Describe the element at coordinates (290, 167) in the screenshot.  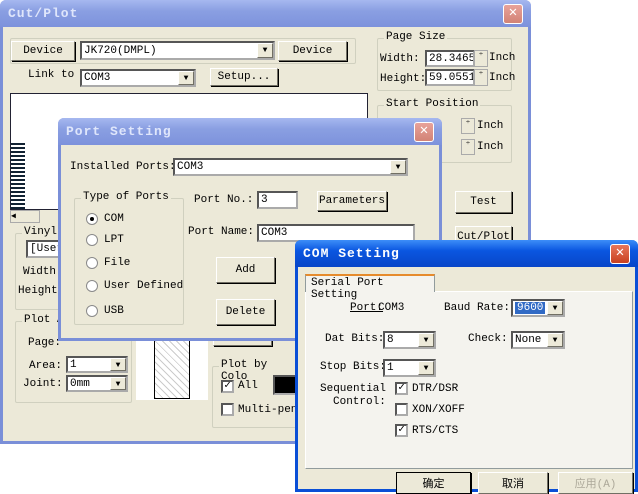
I see `installed-ports-combo: COM3 ▼` at that location.